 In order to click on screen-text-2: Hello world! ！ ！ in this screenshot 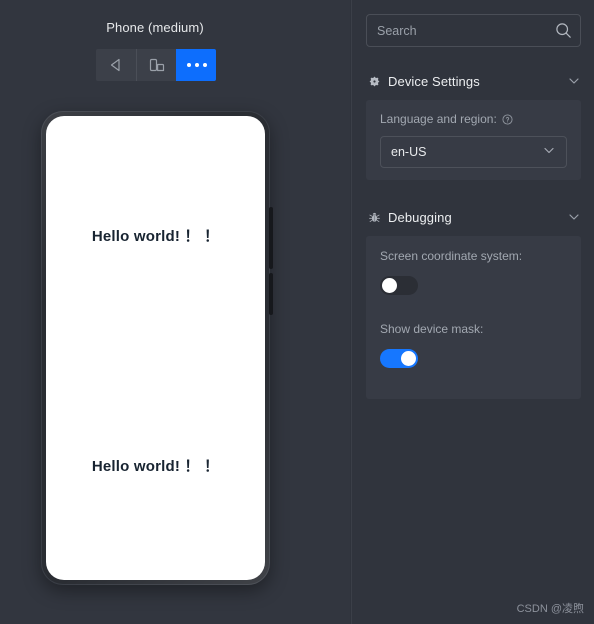, I will do `click(155, 466)`.